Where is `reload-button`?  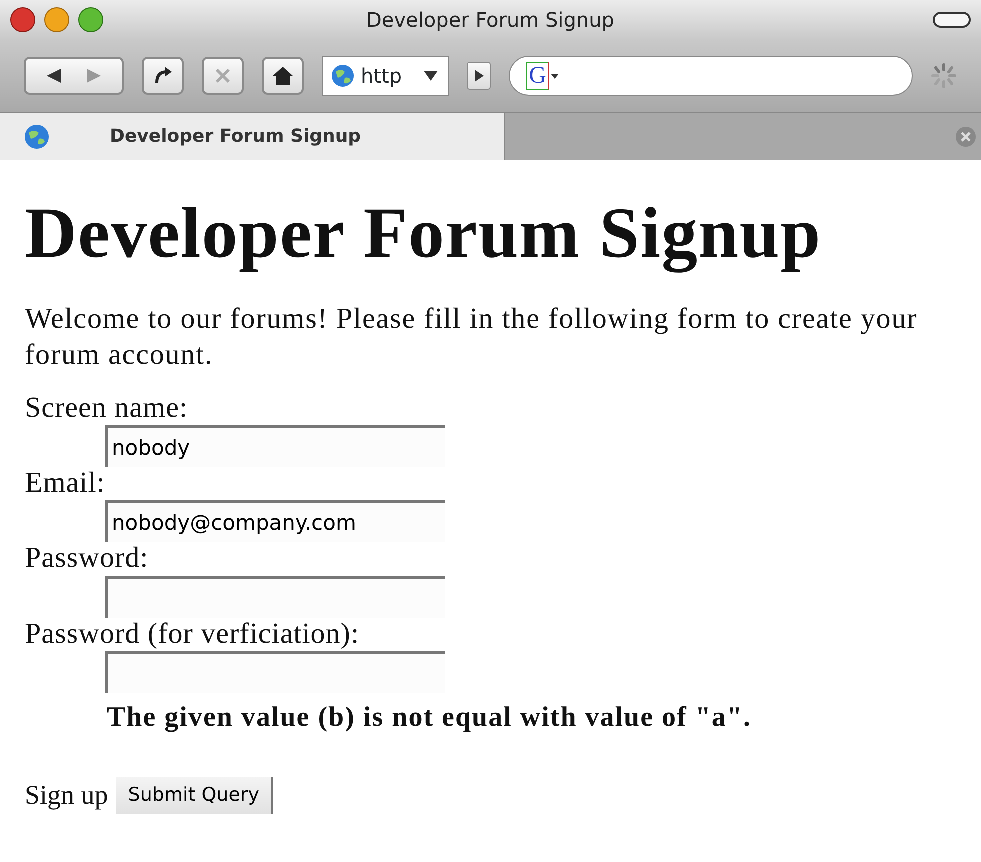
reload-button is located at coordinates (163, 76).